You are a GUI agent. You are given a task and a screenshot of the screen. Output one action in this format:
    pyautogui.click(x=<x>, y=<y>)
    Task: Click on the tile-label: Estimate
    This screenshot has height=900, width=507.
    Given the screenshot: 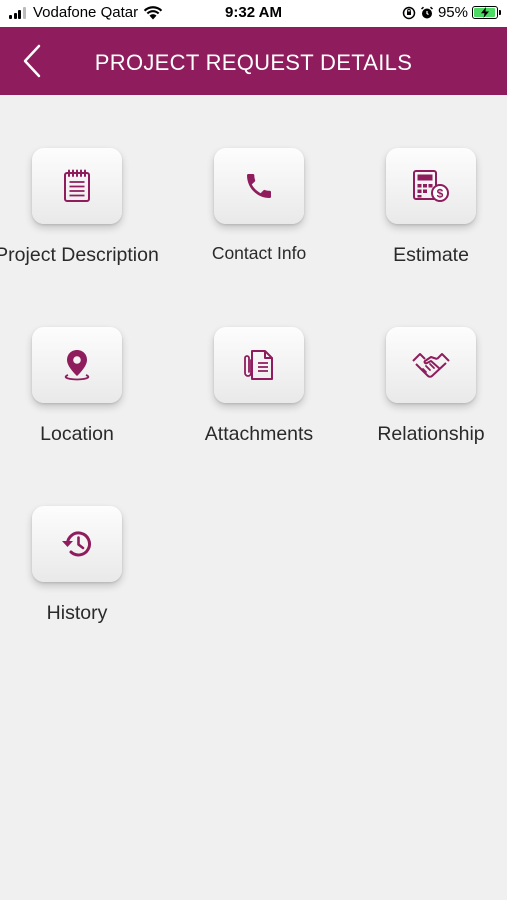 What is the action you would take?
    pyautogui.click(x=431, y=255)
    